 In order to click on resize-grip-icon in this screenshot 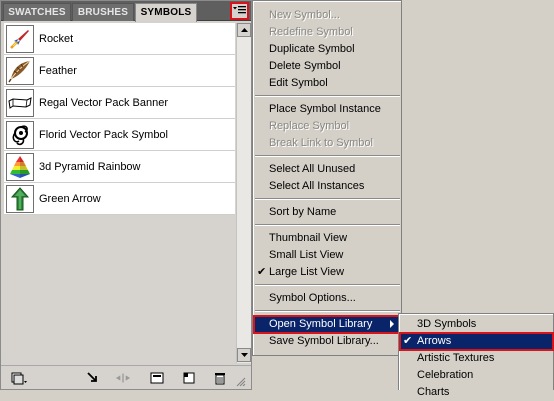, I will do `click(241, 382)`.